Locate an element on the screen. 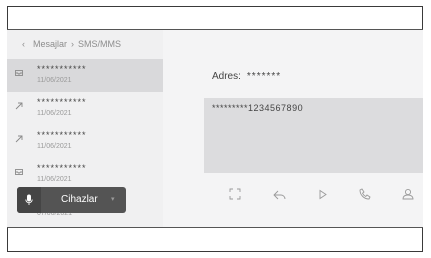 The width and height of the screenshot is (431, 258). message-toolbar is located at coordinates (313, 194).